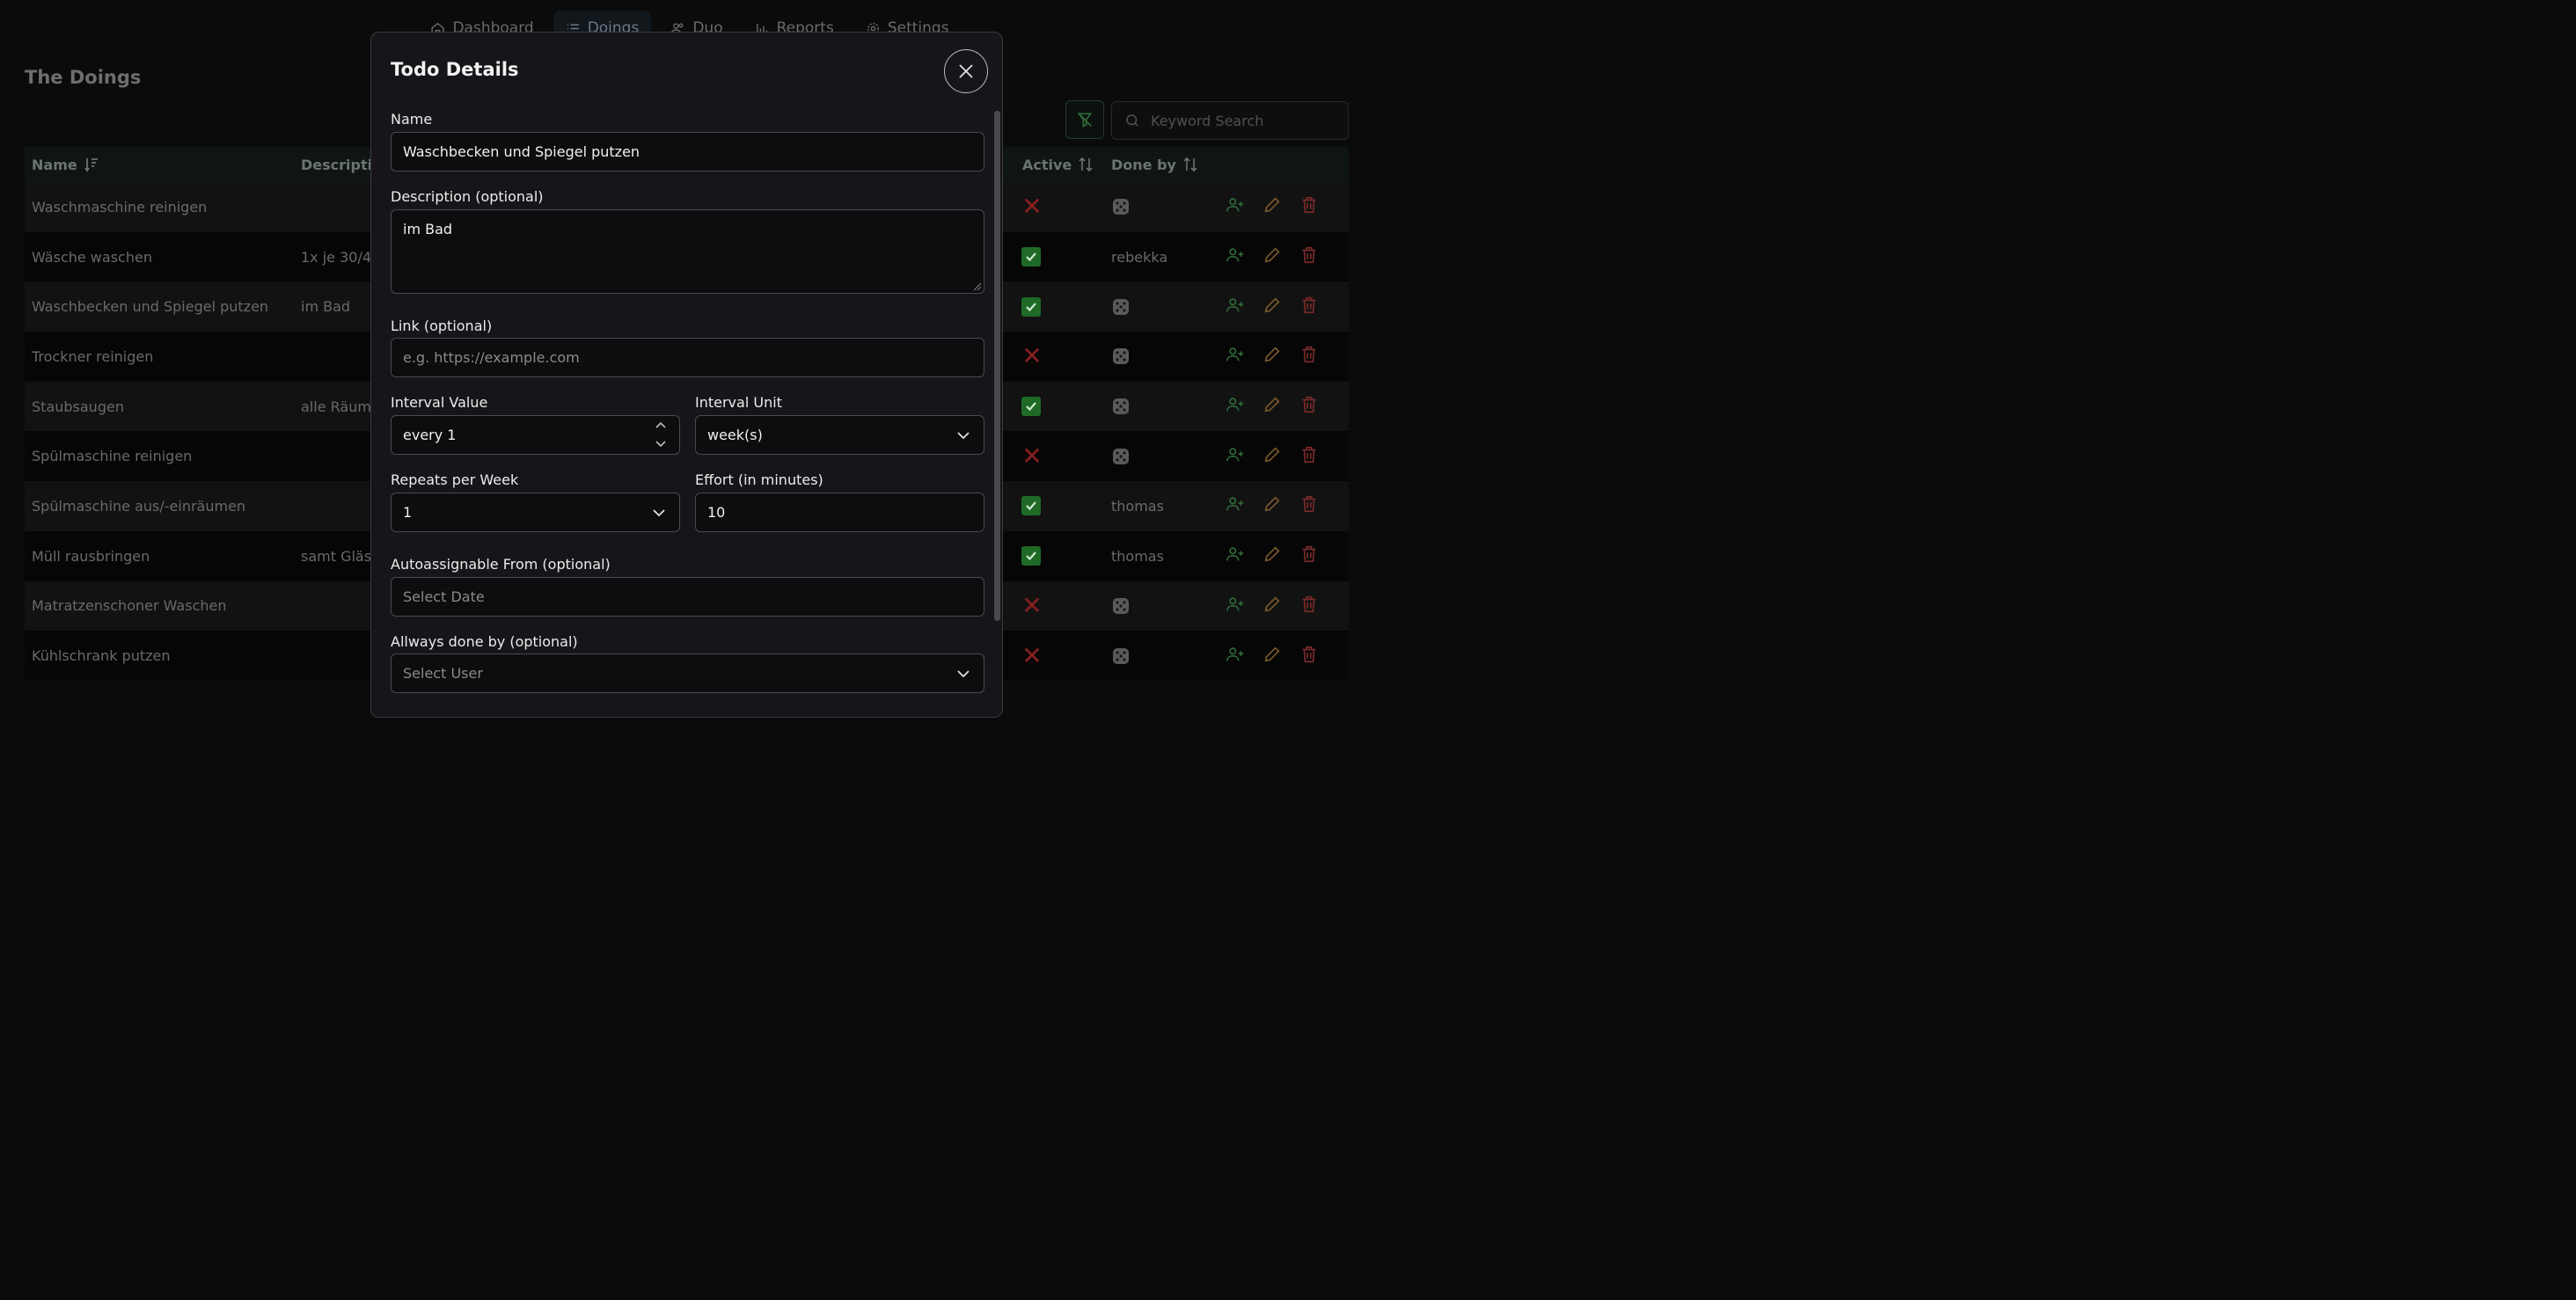 The height and width of the screenshot is (1300, 2576). Describe the element at coordinates (1154, 165) in the screenshot. I see `column-header-done-by: Done by` at that location.